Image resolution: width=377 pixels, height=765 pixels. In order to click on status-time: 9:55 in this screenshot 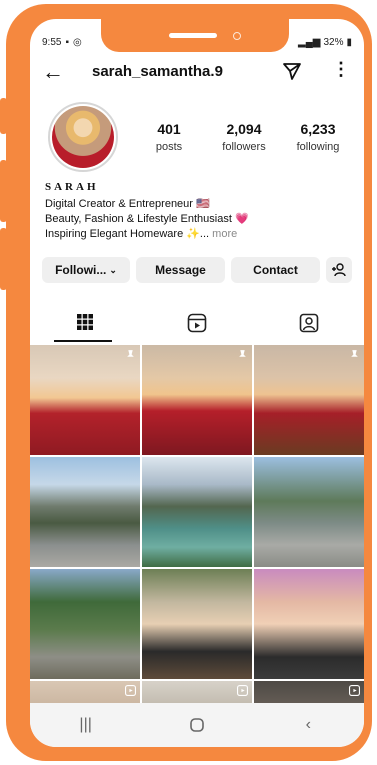, I will do `click(52, 42)`.